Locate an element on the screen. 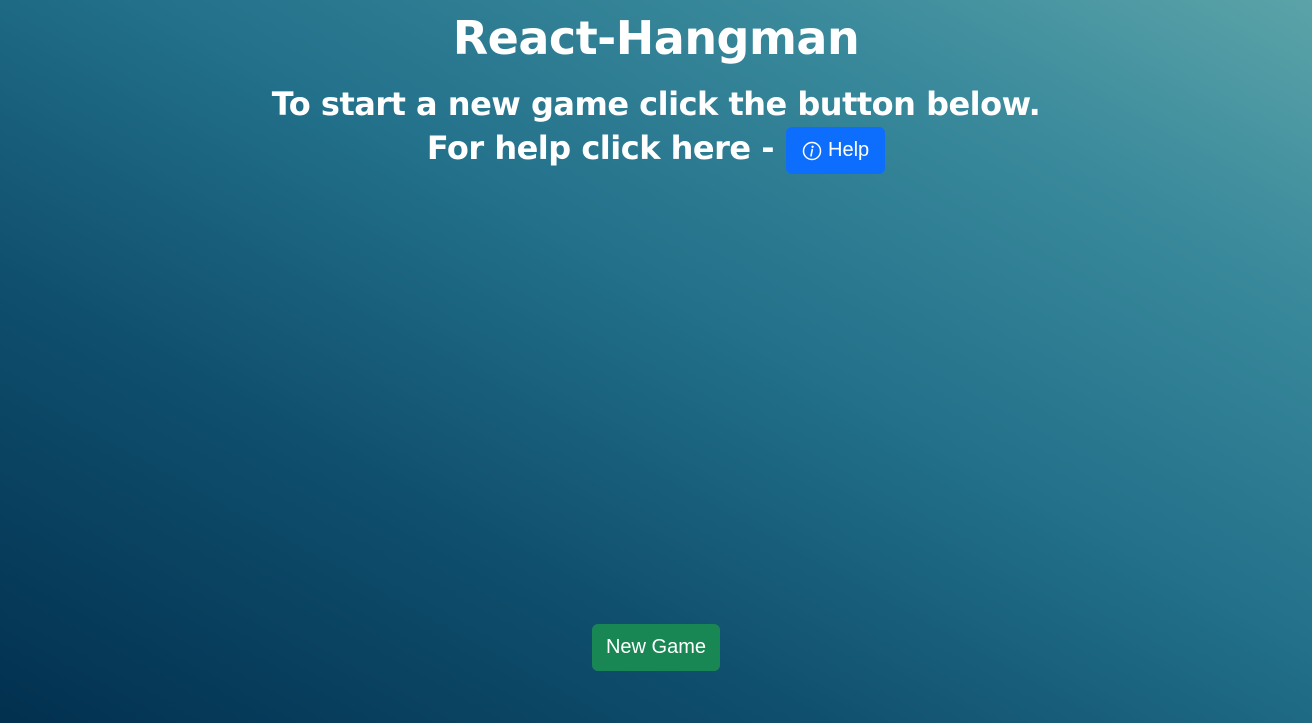 Image resolution: width=1312 pixels, height=723 pixels. help-prompt-text: For help click here - is located at coordinates (600, 147).